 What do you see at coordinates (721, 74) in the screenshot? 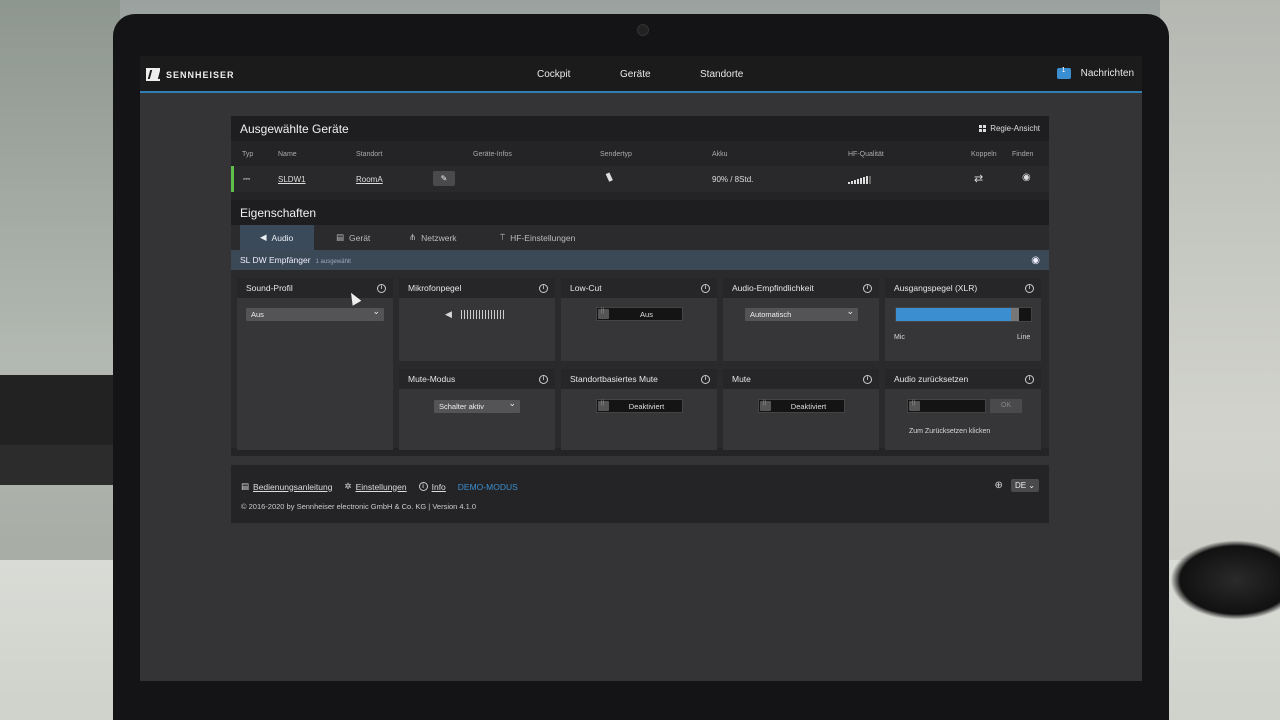
I see `nav-standorte: Standorte` at bounding box center [721, 74].